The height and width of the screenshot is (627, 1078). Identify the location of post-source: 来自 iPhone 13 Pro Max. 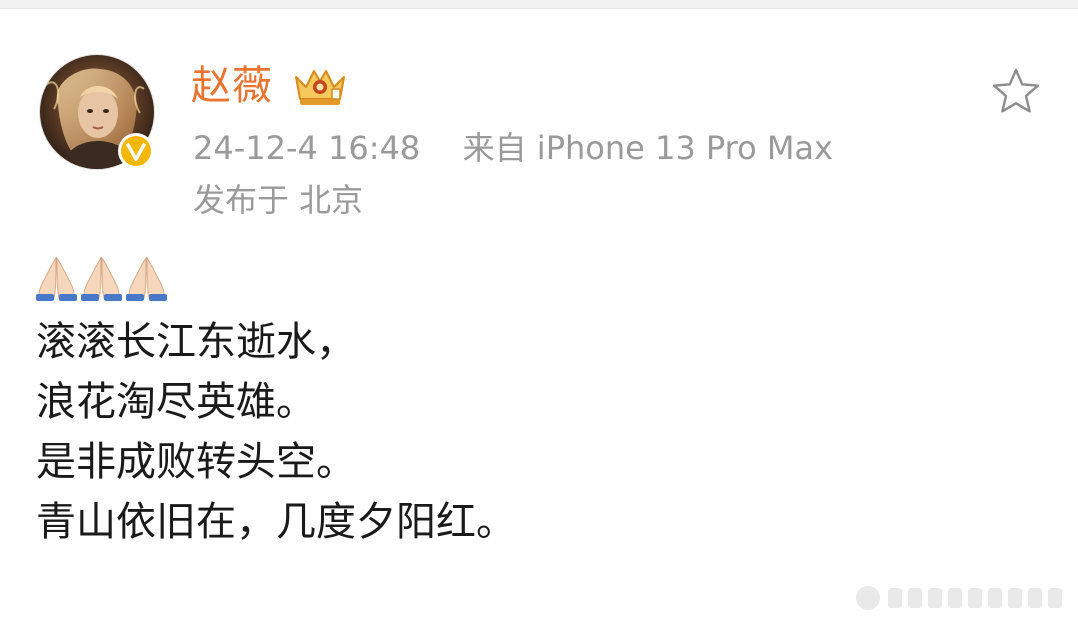
(647, 148).